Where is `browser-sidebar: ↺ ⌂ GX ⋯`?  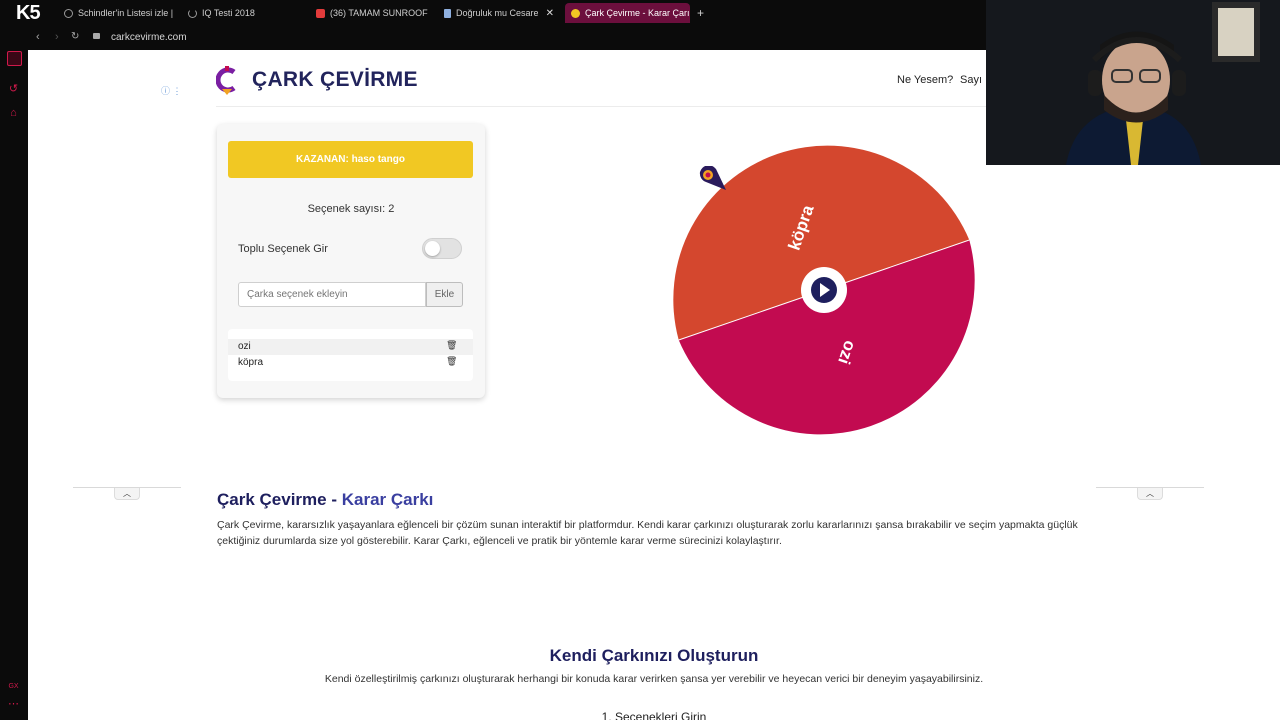 browser-sidebar: ↺ ⌂ GX ⋯ is located at coordinates (14, 373).